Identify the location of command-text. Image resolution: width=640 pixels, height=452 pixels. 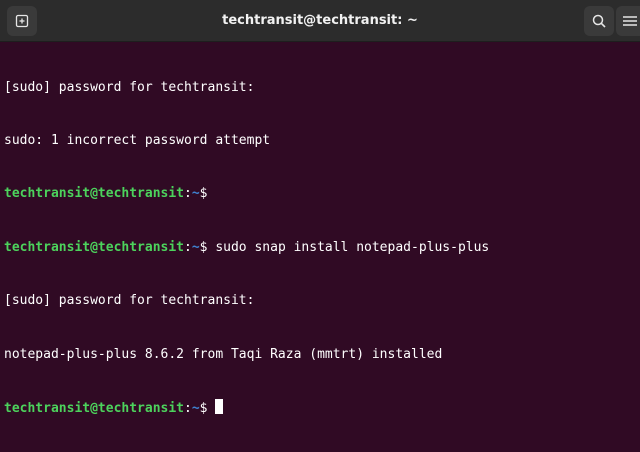
(212, 408).